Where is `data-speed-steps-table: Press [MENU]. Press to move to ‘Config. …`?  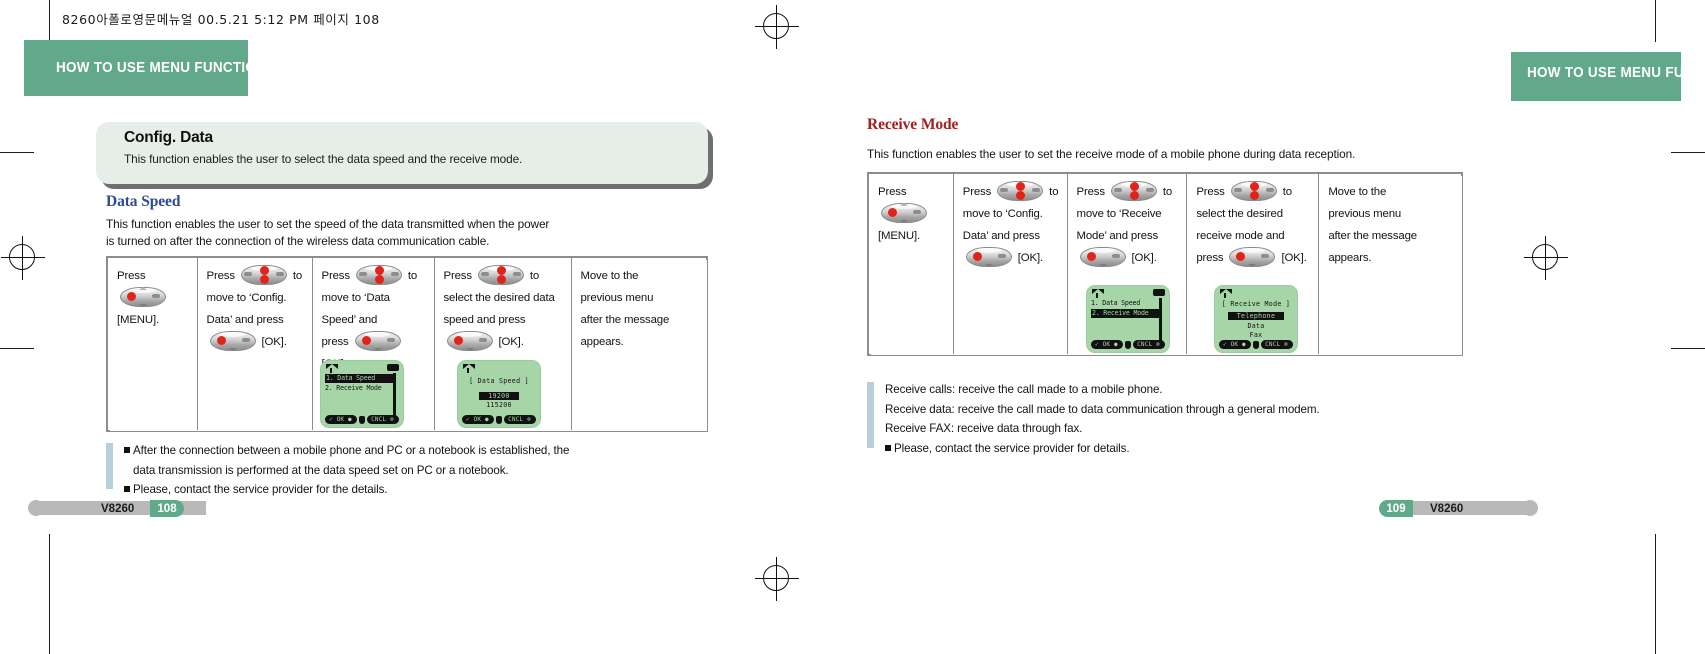 data-speed-steps-table: Press [MENU]. Press to move to ‘Config. … is located at coordinates (407, 344).